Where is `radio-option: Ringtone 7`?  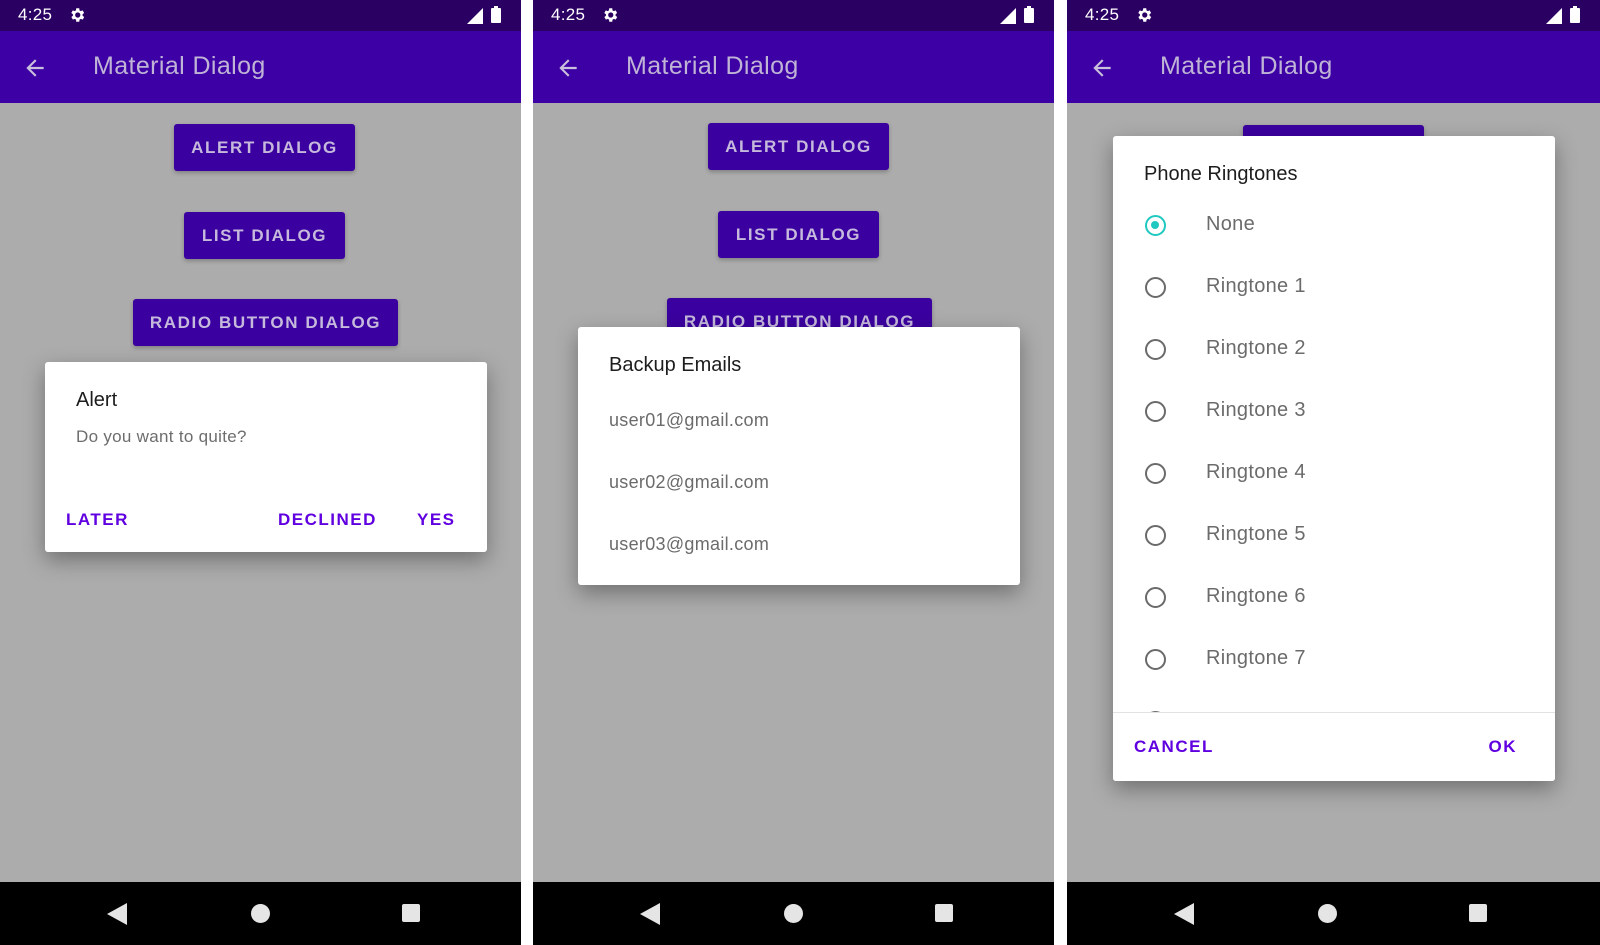
radio-option: Ringtone 7 is located at coordinates (1334, 665).